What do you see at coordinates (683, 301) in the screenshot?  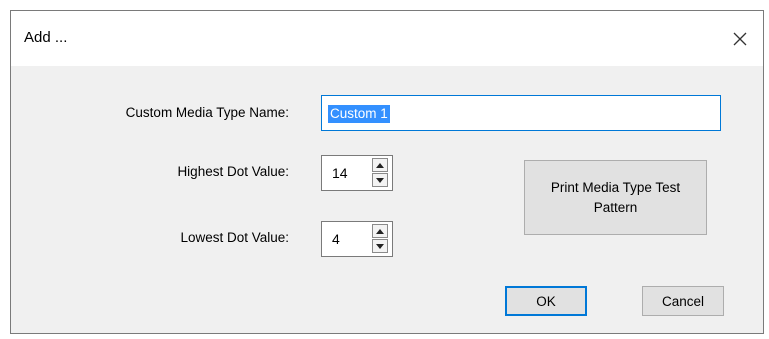 I see `cancel-button: Cancel` at bounding box center [683, 301].